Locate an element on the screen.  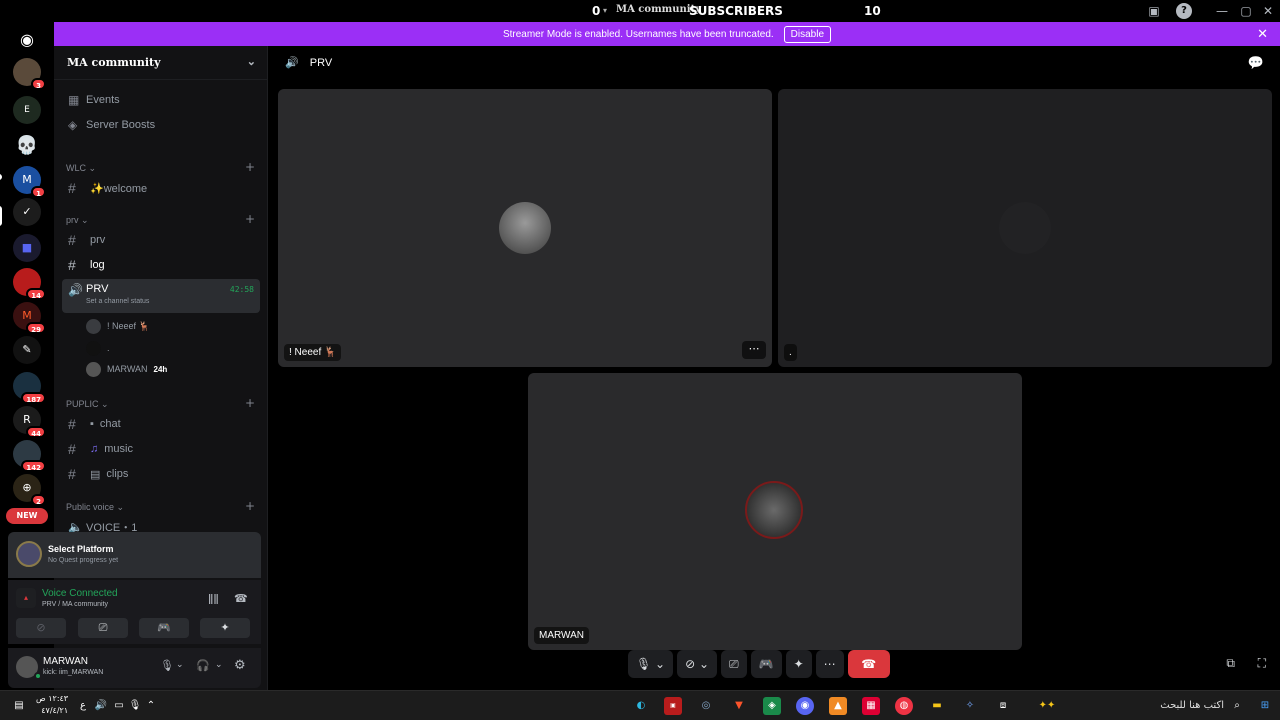
disconnect-icon: ☎ is located at coordinates (241, 598).